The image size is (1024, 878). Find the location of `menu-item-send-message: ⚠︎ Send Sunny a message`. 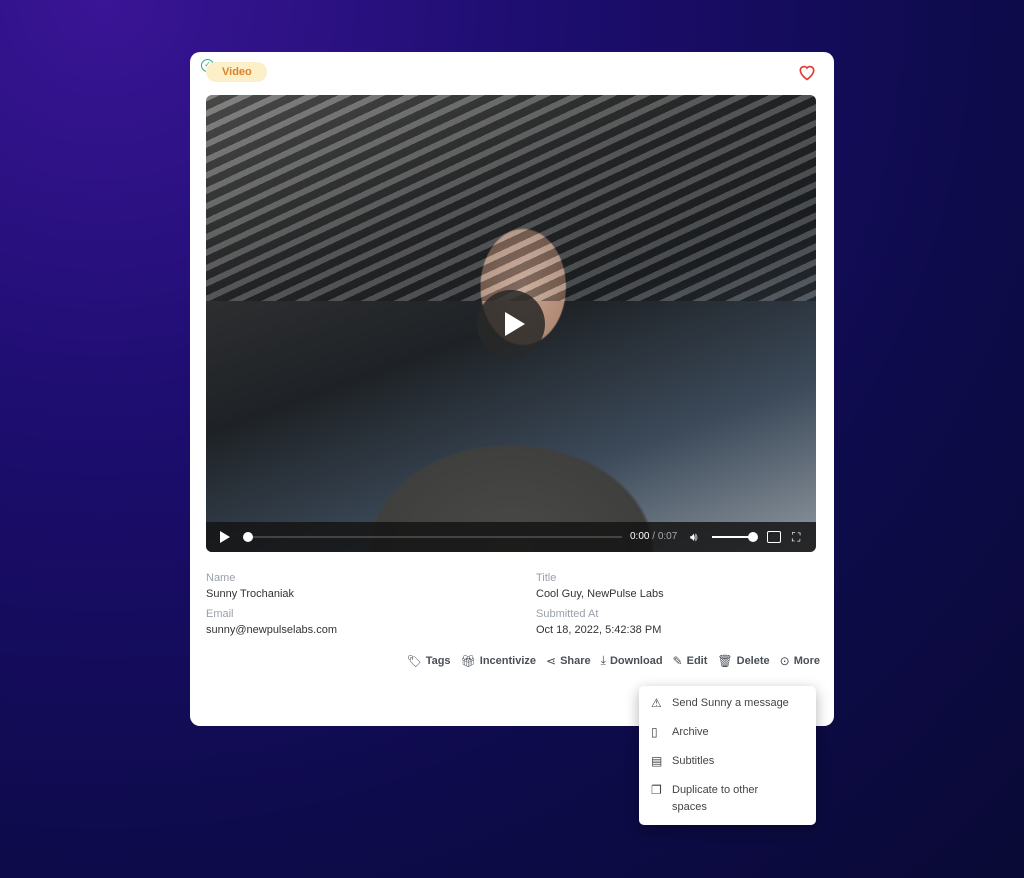

menu-item-send-message: ⚠︎ Send Sunny a message is located at coordinates (727, 703).